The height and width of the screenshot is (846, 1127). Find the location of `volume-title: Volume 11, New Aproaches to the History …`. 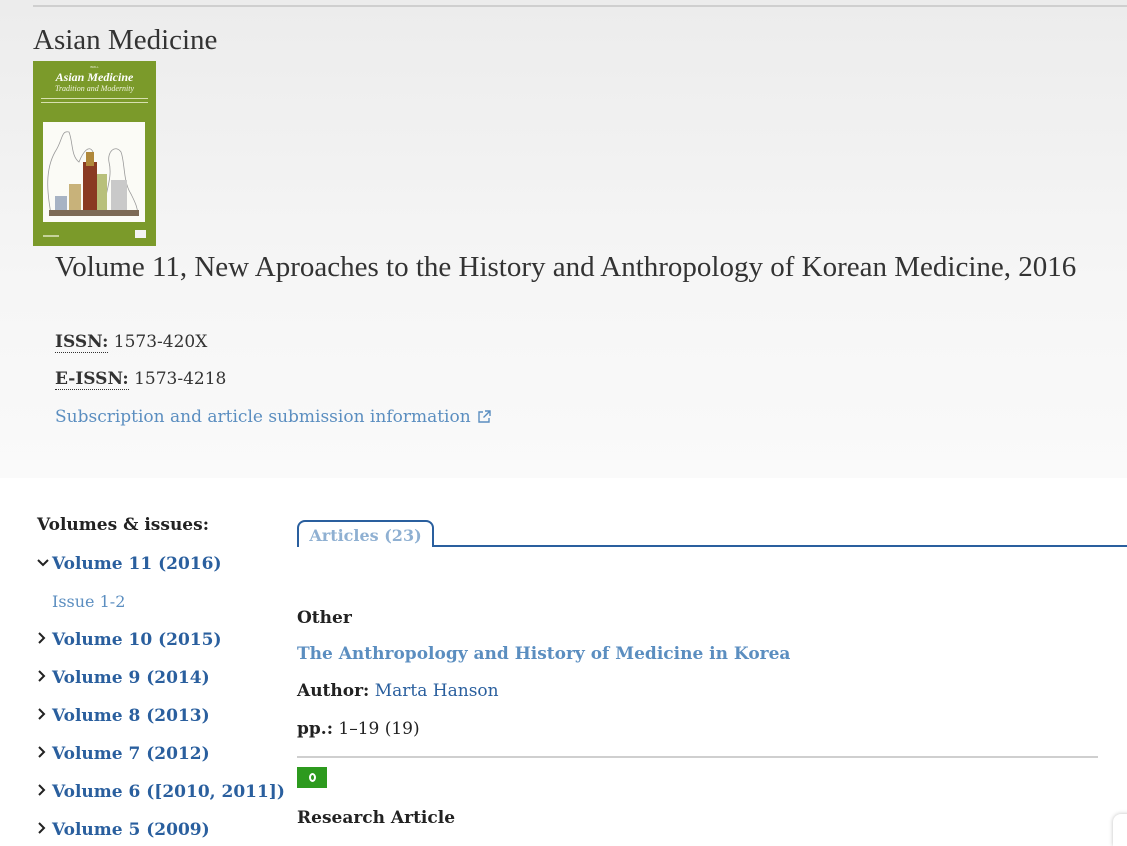

volume-title: Volume 11, New Aproaches to the History … is located at coordinates (566, 267).